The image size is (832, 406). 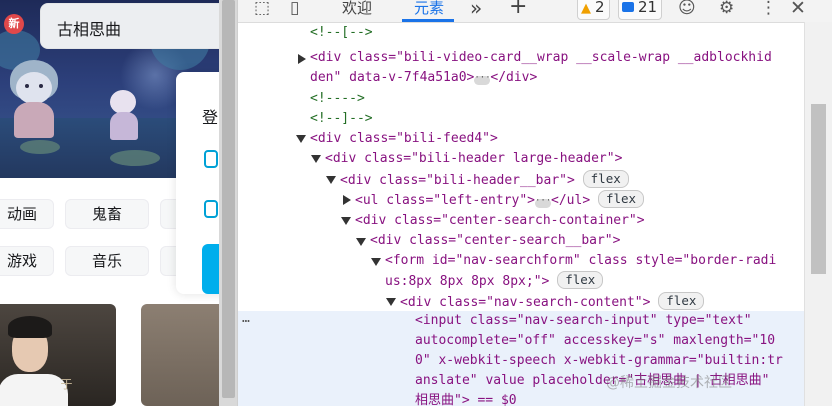 What do you see at coordinates (593, 10) in the screenshot?
I see `warnings-badge: ▲ 2` at bounding box center [593, 10].